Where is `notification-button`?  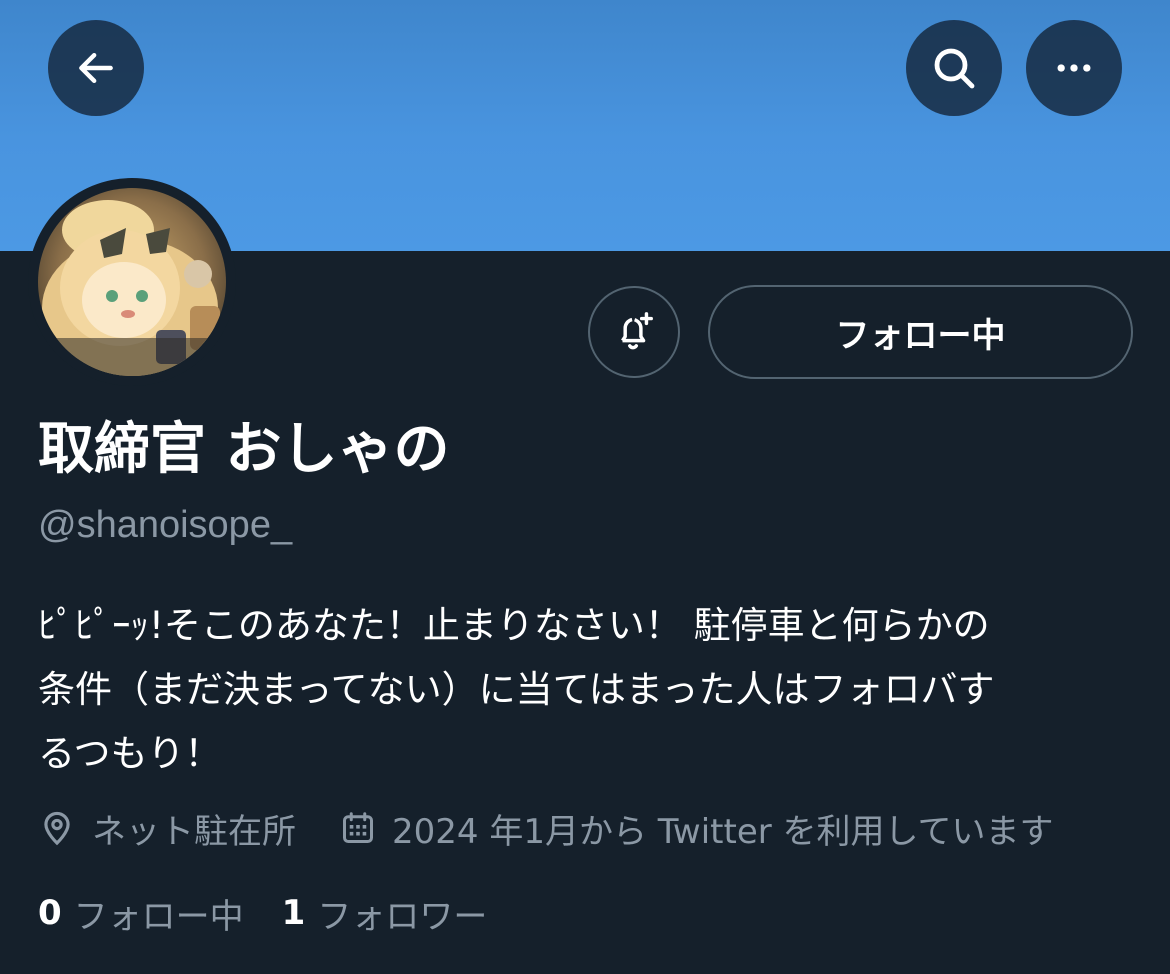 notification-button is located at coordinates (634, 332).